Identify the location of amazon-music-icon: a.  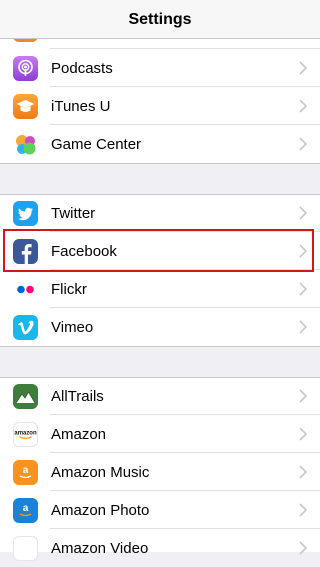
(25, 472).